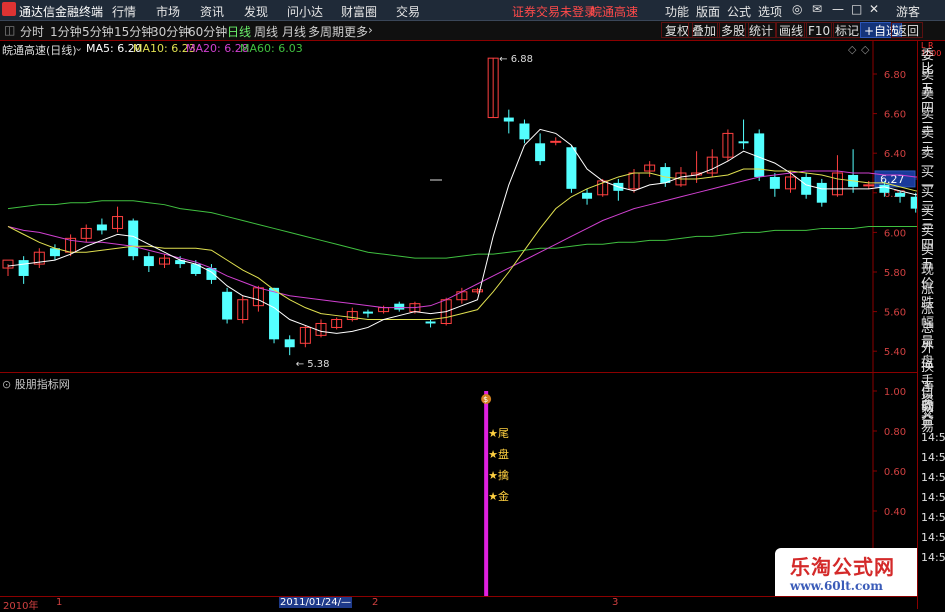  What do you see at coordinates (895, 273) in the screenshot?
I see `price-tick-label: 5.80` at bounding box center [895, 273].